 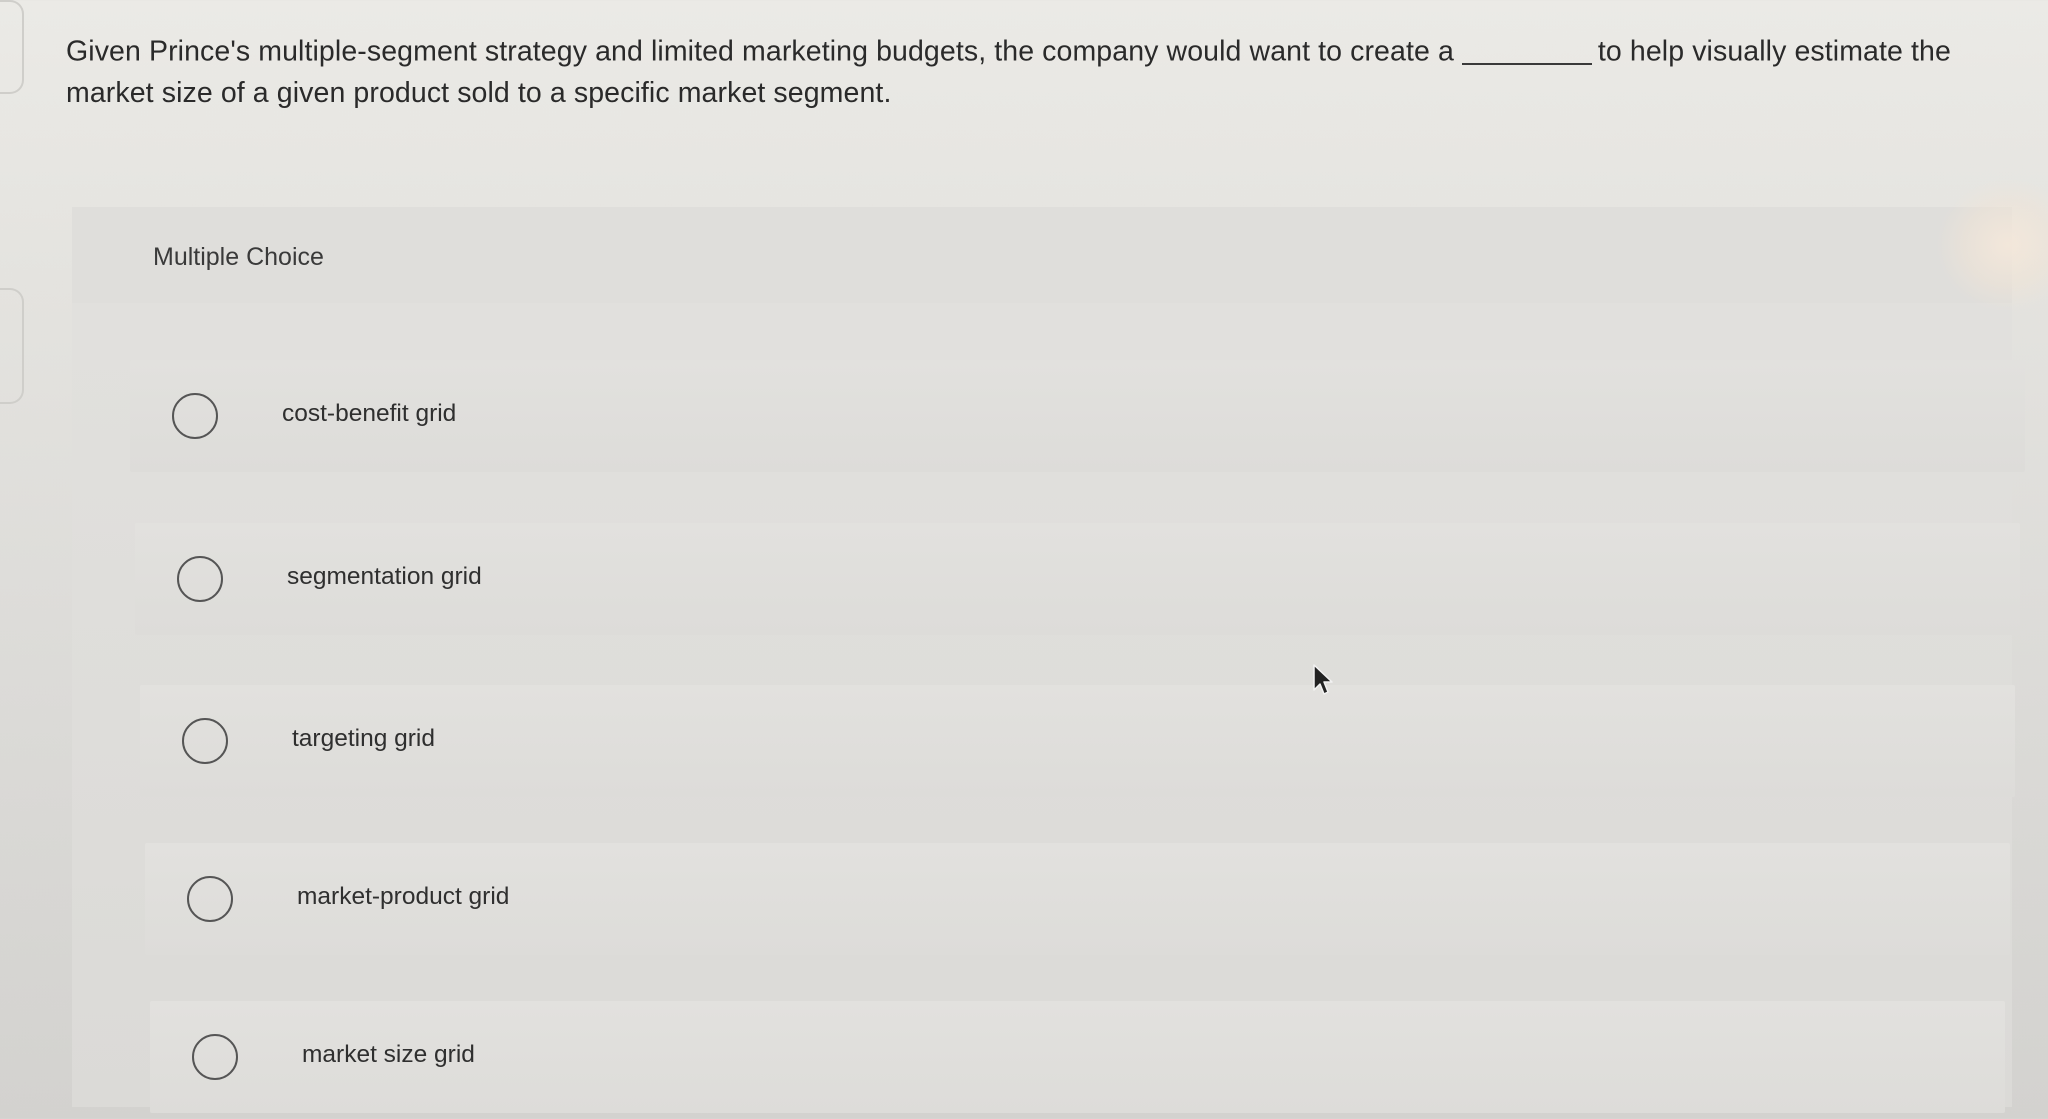 What do you see at coordinates (364, 738) in the screenshot?
I see `choice-label: targeting grid` at bounding box center [364, 738].